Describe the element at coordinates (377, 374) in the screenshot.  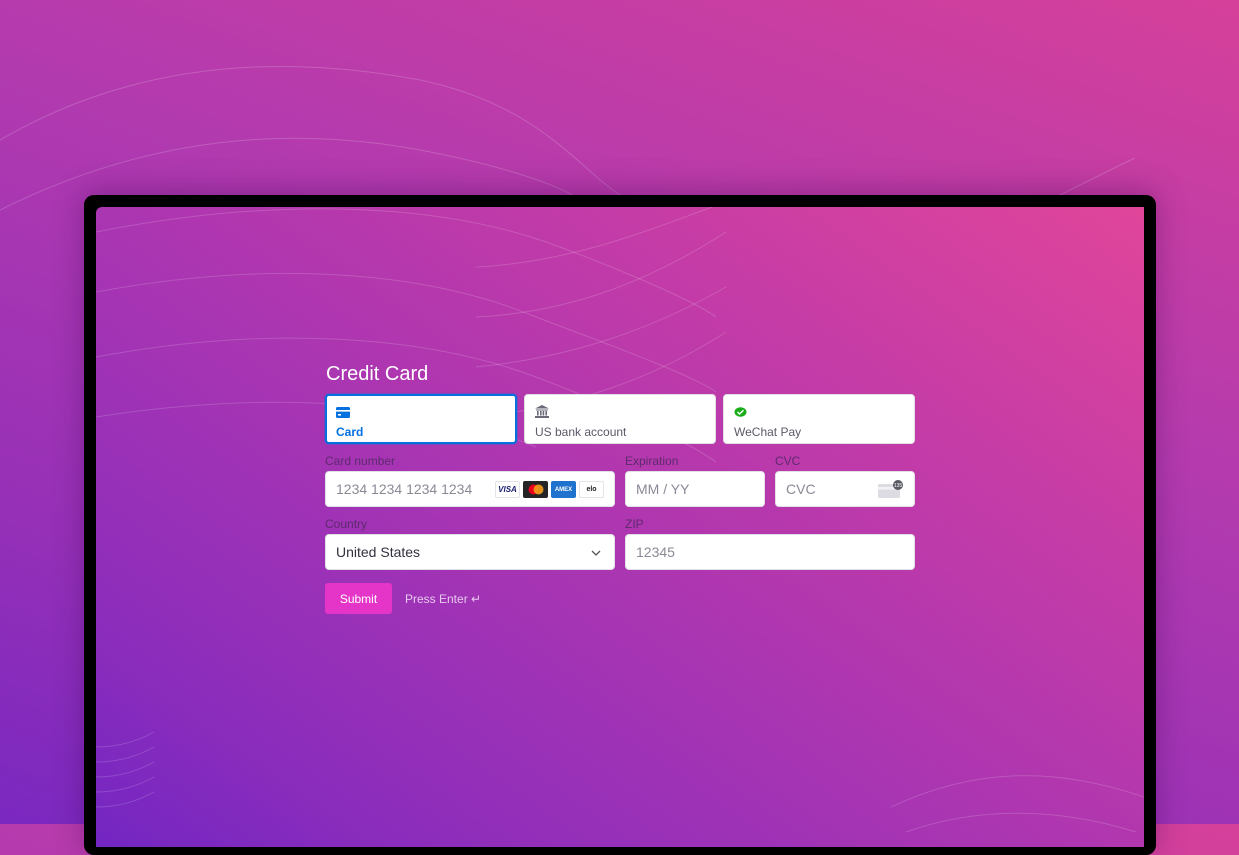
I see `form-title: Credit Card` at that location.